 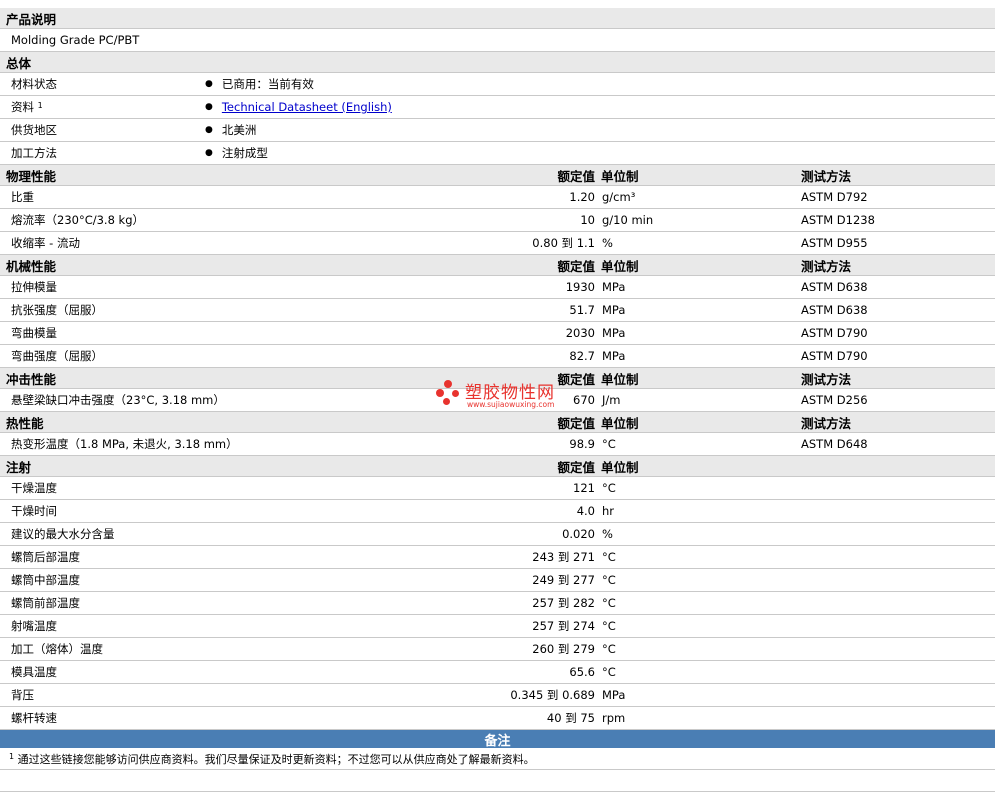 What do you see at coordinates (45, 580) in the screenshot?
I see `property-label-text: 螺筒中部温度` at bounding box center [45, 580].